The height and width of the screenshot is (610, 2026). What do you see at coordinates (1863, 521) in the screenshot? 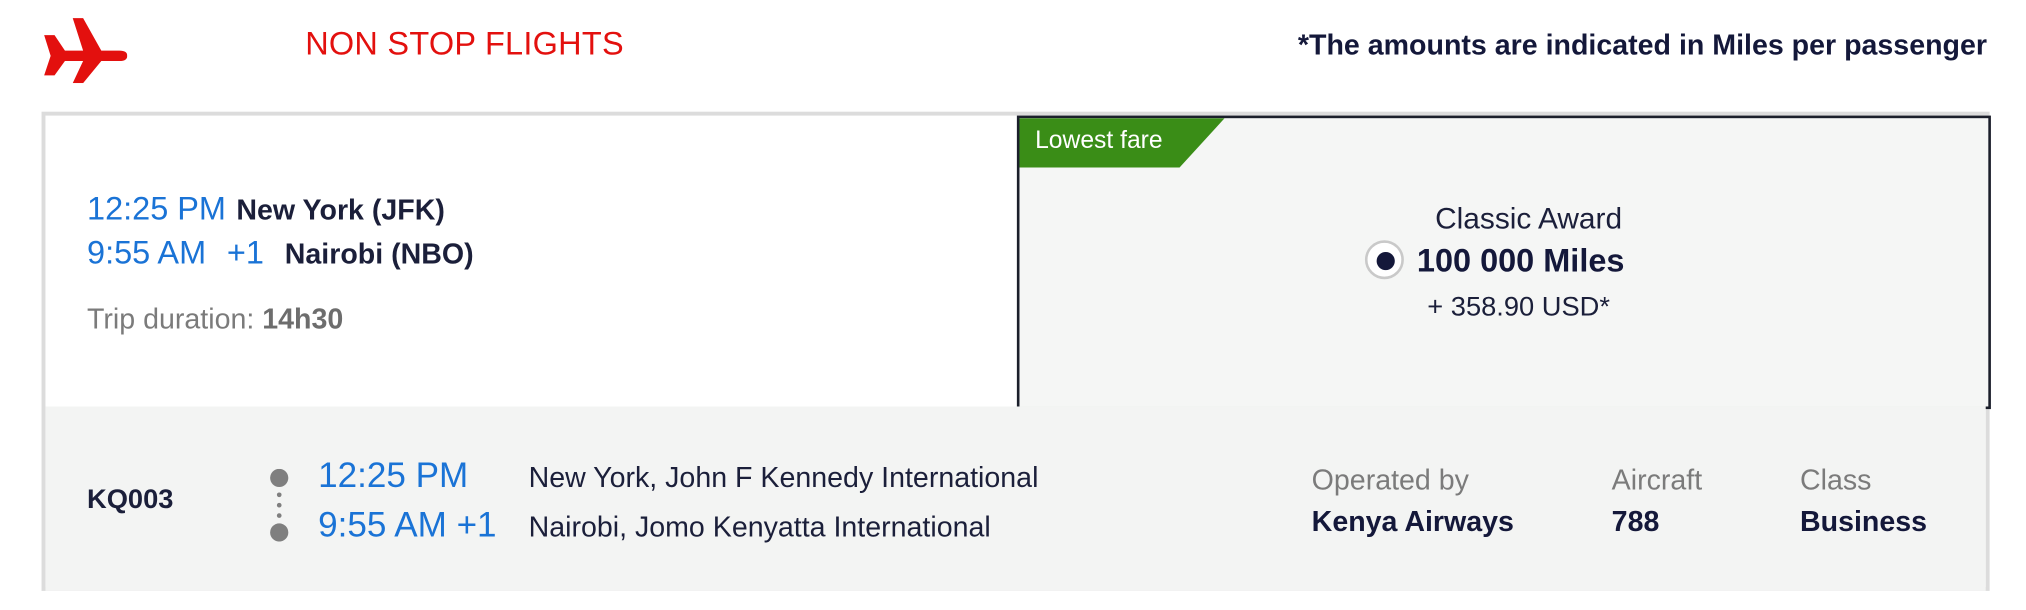
I see `class-value: Business` at bounding box center [1863, 521].